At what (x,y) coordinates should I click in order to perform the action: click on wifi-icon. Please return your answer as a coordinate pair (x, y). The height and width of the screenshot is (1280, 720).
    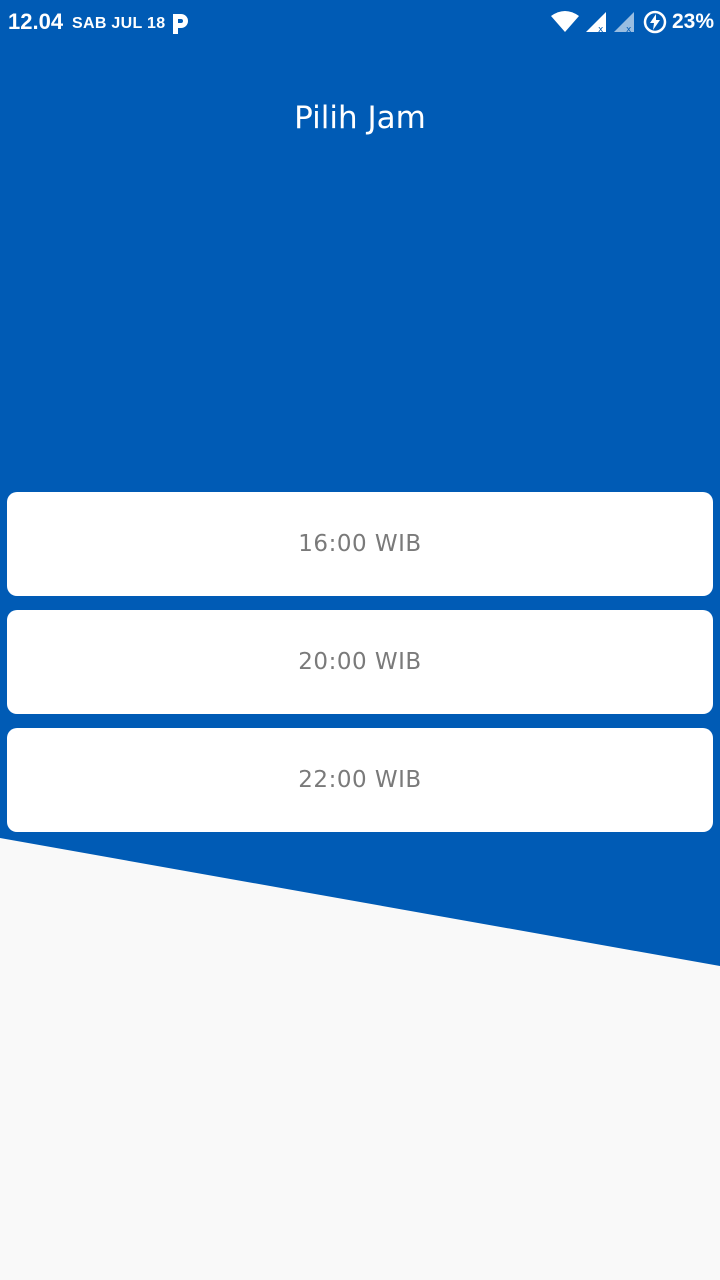
    Looking at the image, I should click on (565, 21).